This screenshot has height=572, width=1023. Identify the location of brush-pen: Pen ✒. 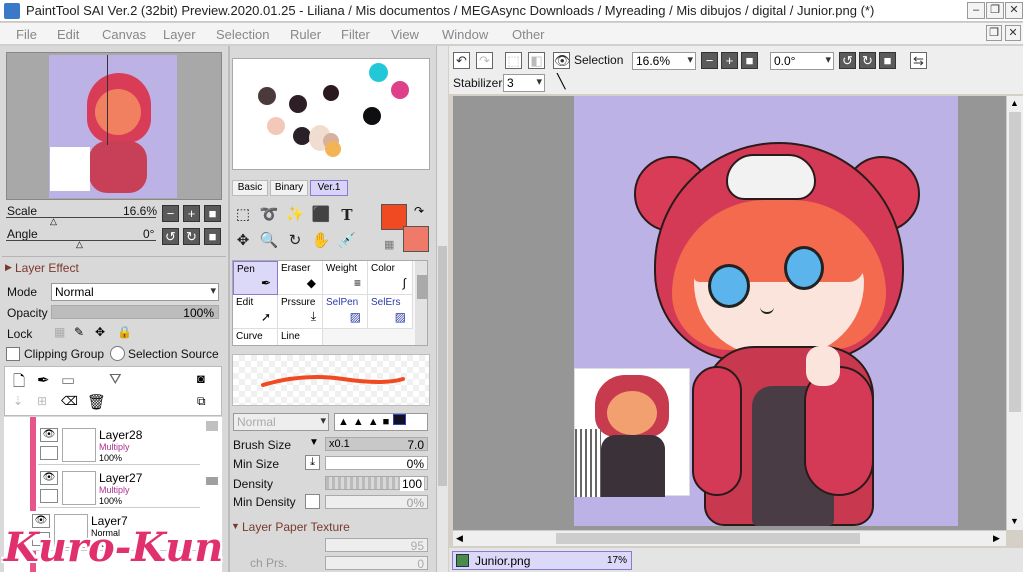
(255, 278).